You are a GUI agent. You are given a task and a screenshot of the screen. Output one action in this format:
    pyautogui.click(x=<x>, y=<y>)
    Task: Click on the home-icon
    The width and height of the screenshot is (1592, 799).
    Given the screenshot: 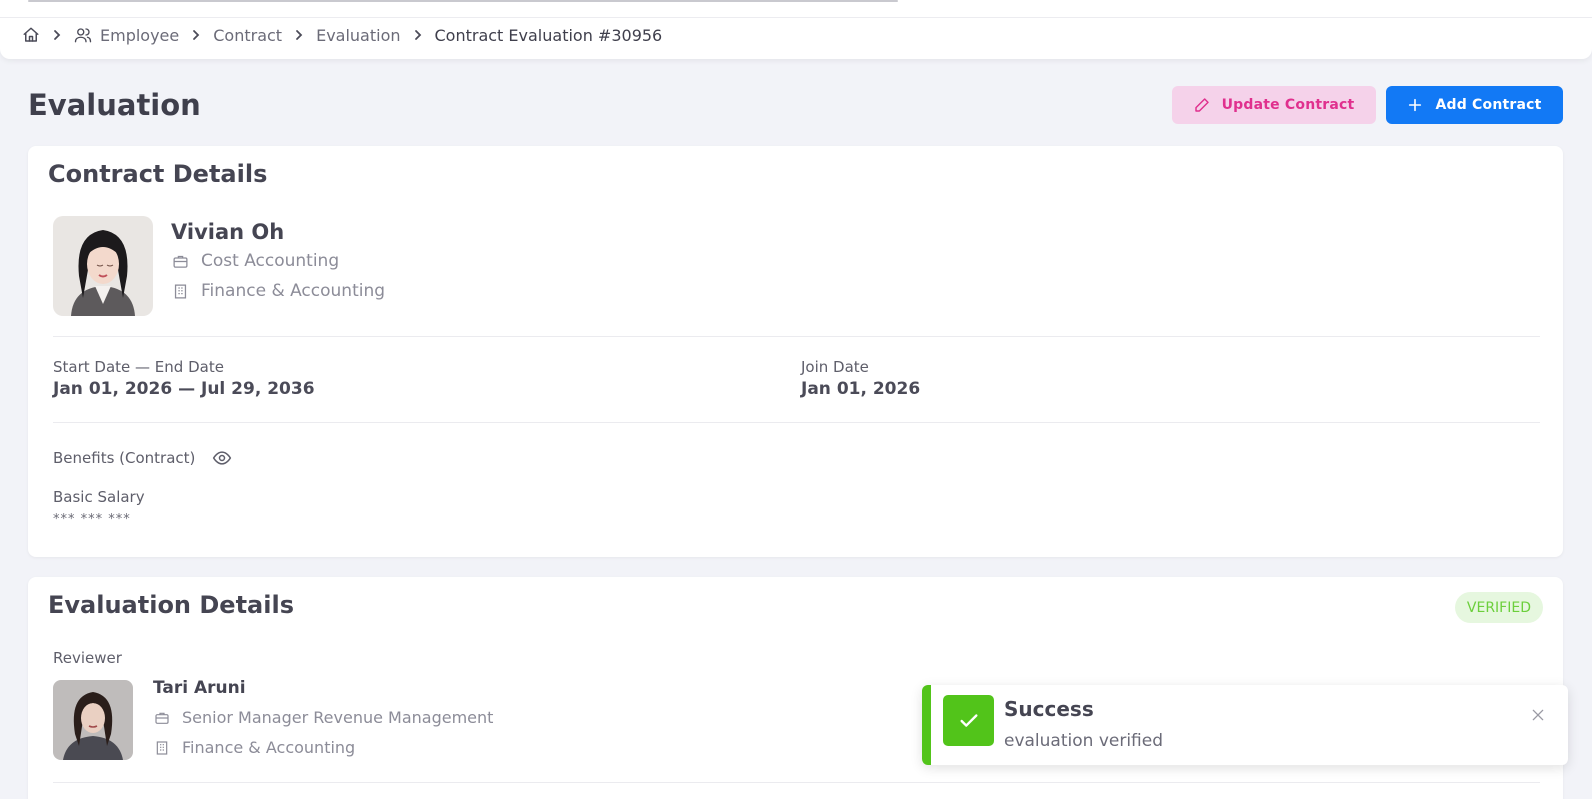 What is the action you would take?
    pyautogui.click(x=31, y=34)
    